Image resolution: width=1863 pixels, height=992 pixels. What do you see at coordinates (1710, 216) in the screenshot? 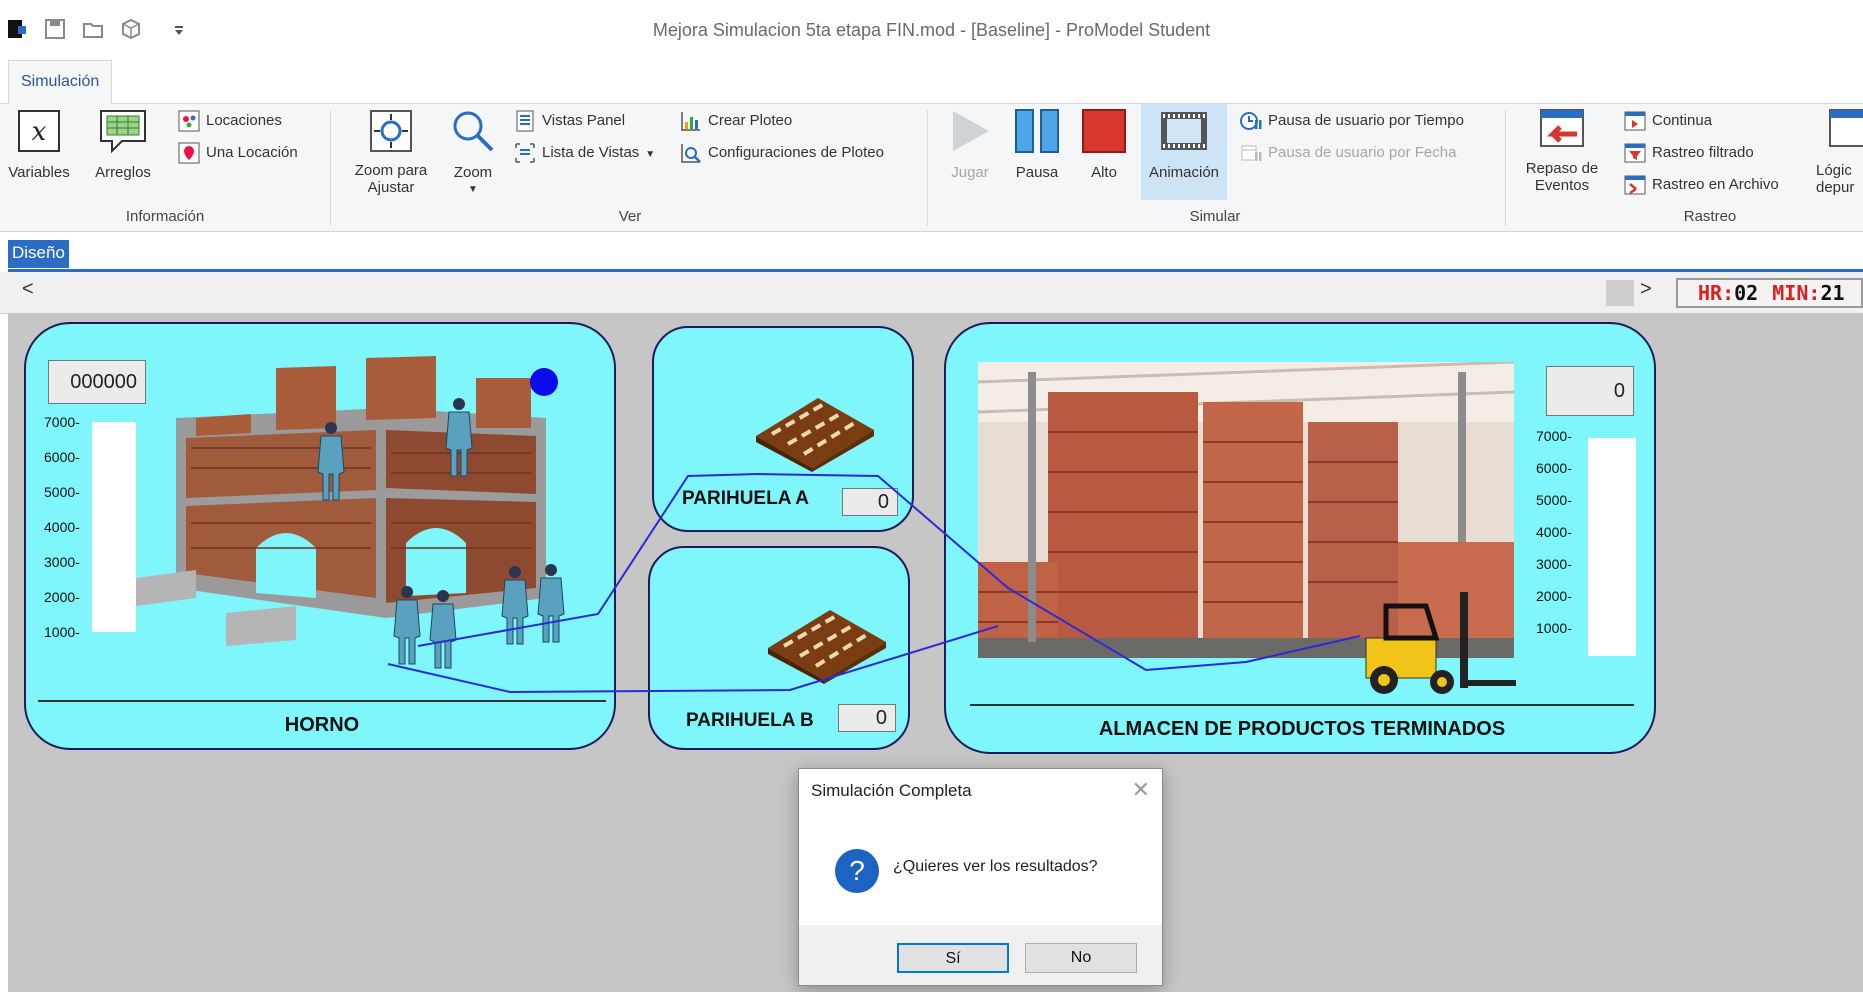
I see `group-rastreo-label: Rastreo` at bounding box center [1710, 216].